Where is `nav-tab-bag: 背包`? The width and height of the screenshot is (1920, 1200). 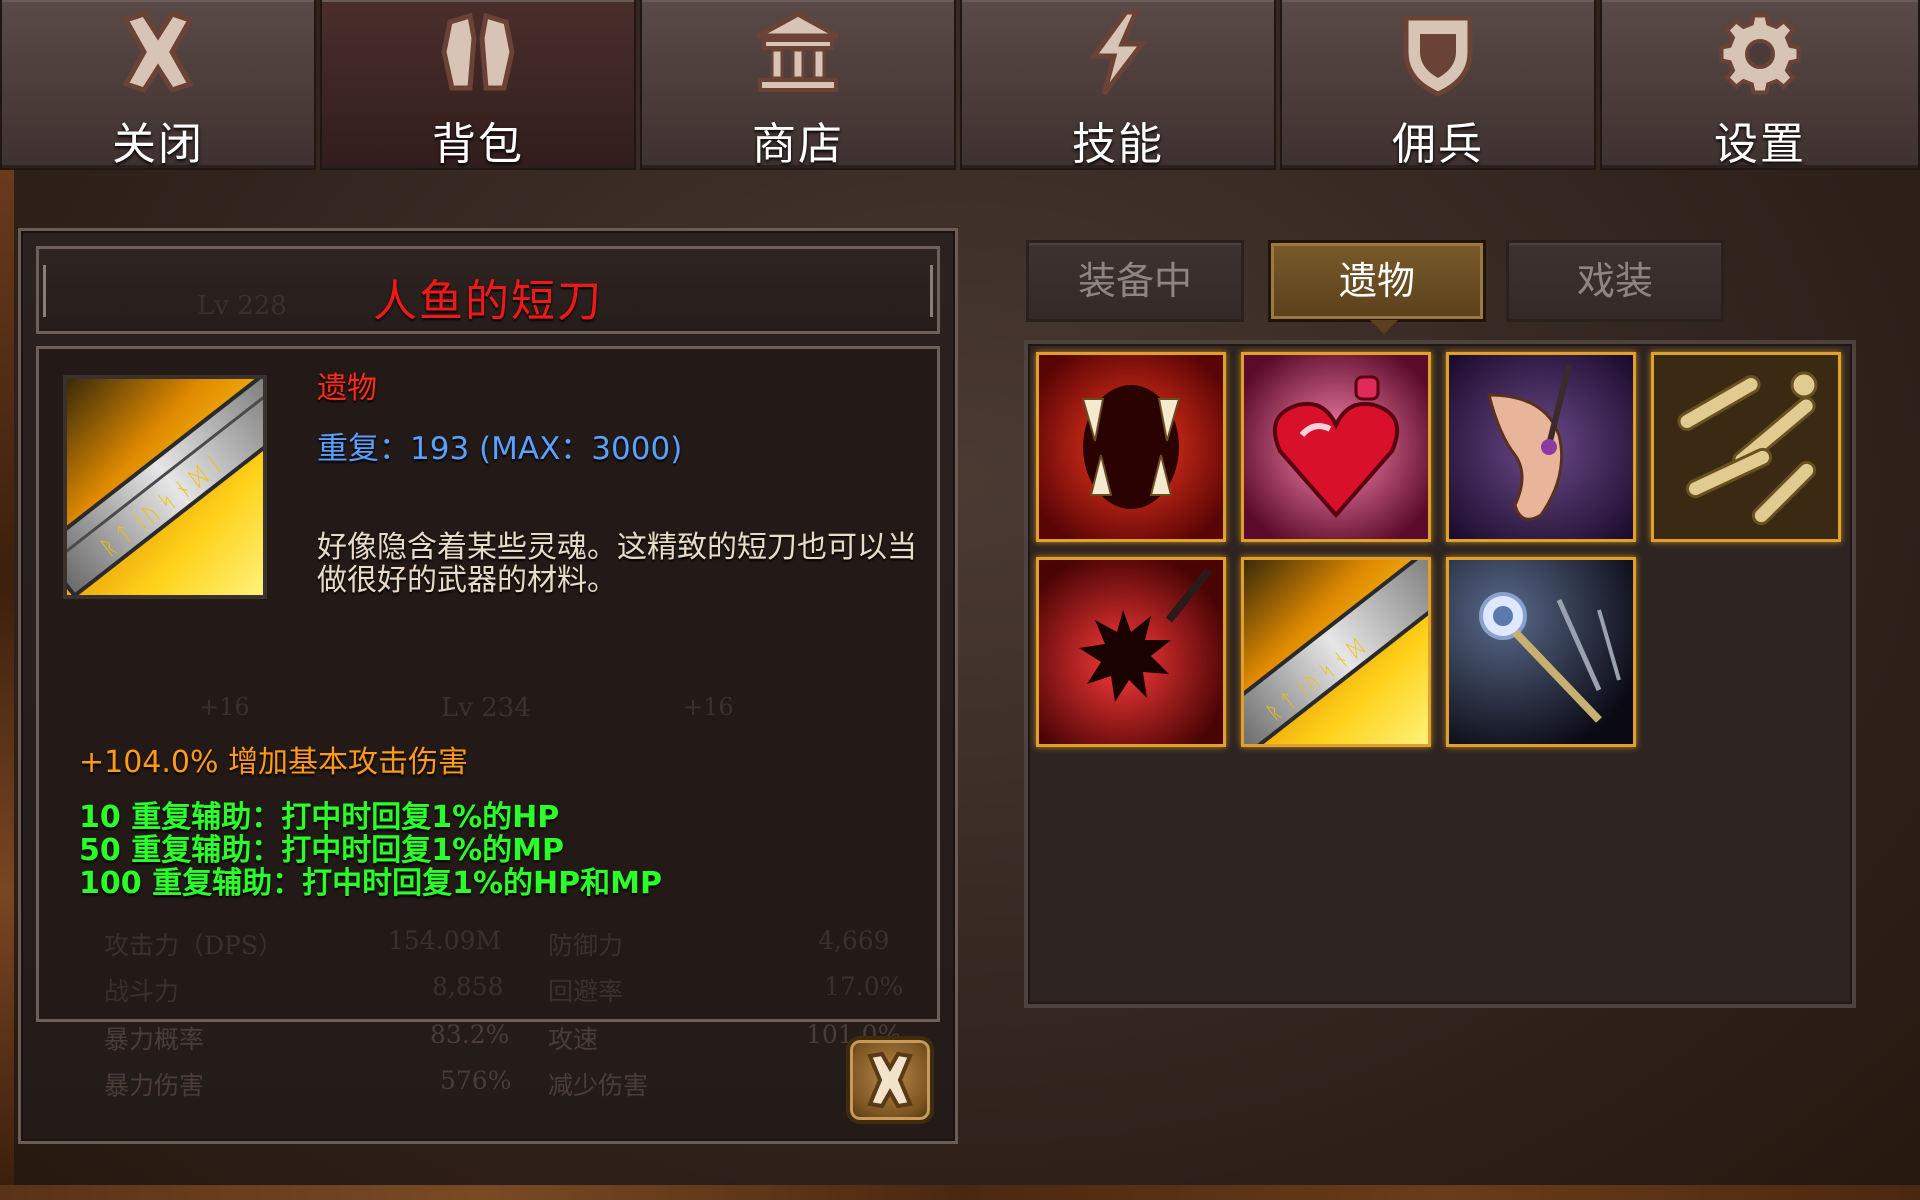
nav-tab-bag: 背包 is located at coordinates (478, 85).